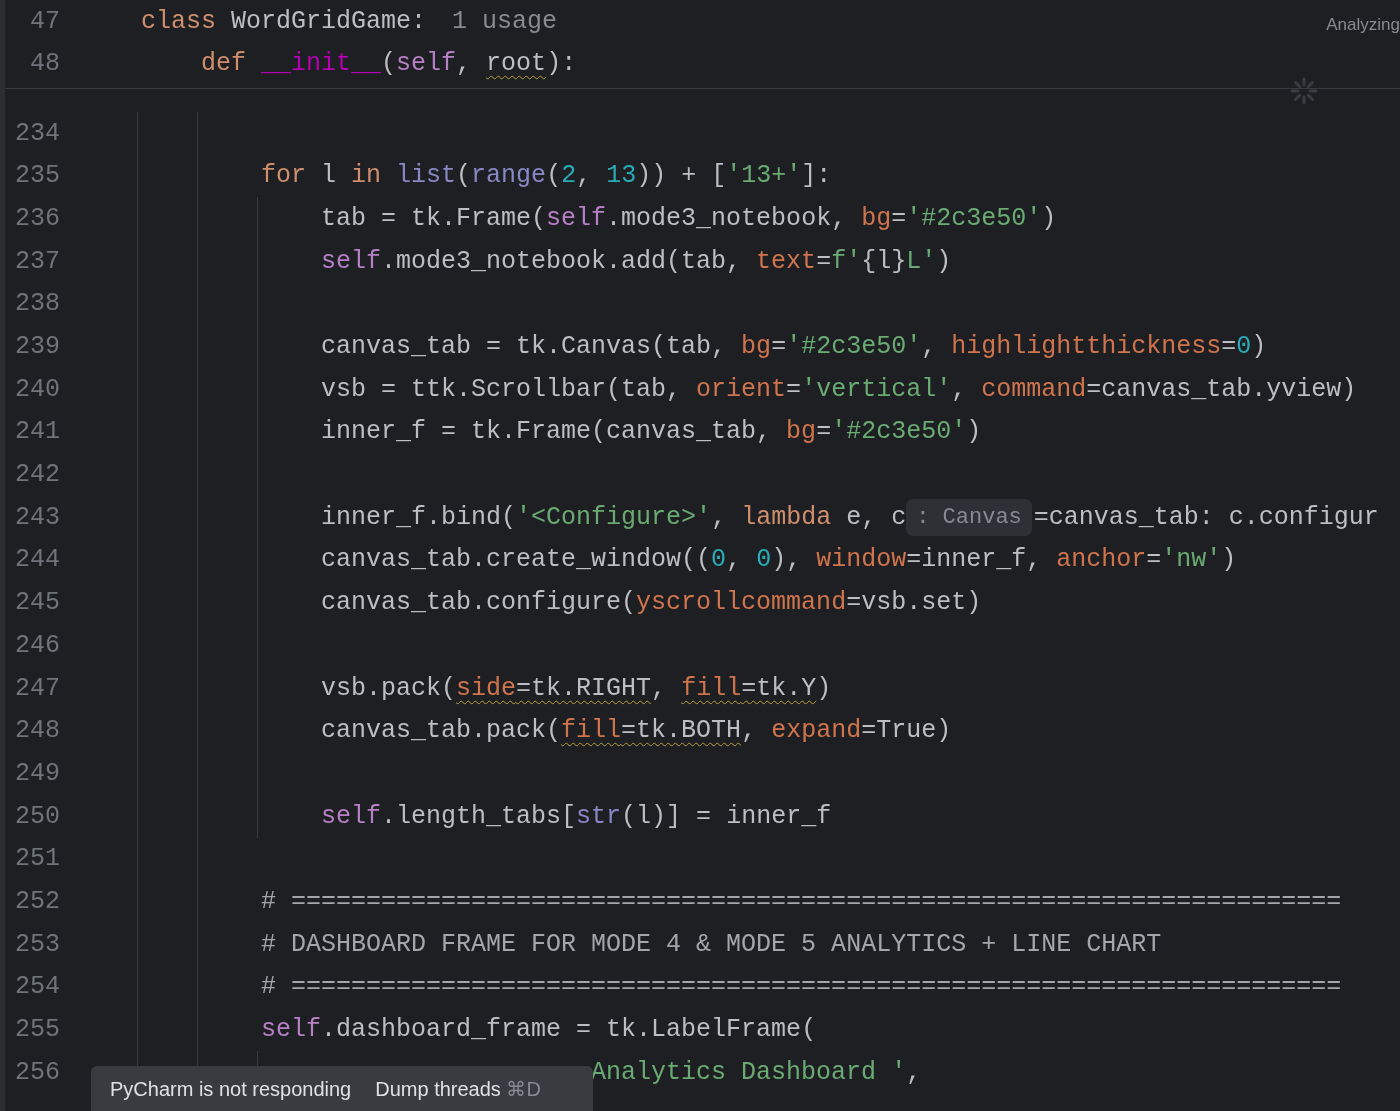 This screenshot has width=1400, height=1111. Describe the element at coordinates (37, 987) in the screenshot. I see `line-number: 254` at that location.